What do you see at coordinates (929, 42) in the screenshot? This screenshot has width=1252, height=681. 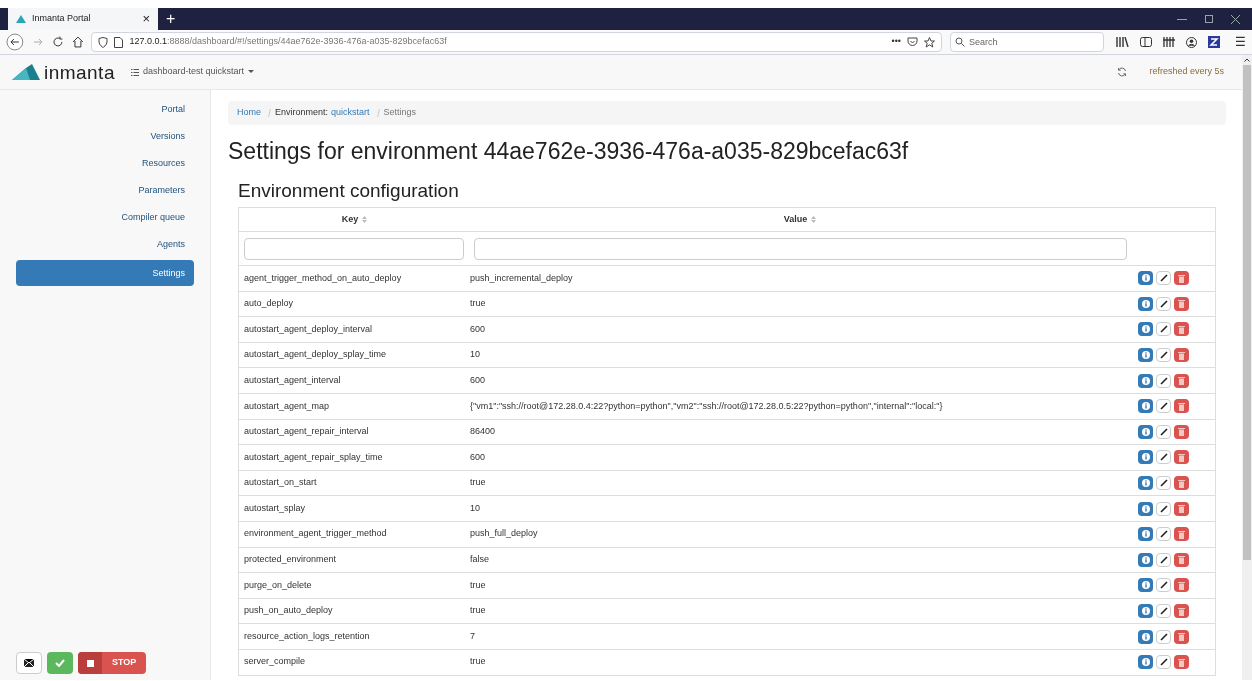 I see `star-icon` at bounding box center [929, 42].